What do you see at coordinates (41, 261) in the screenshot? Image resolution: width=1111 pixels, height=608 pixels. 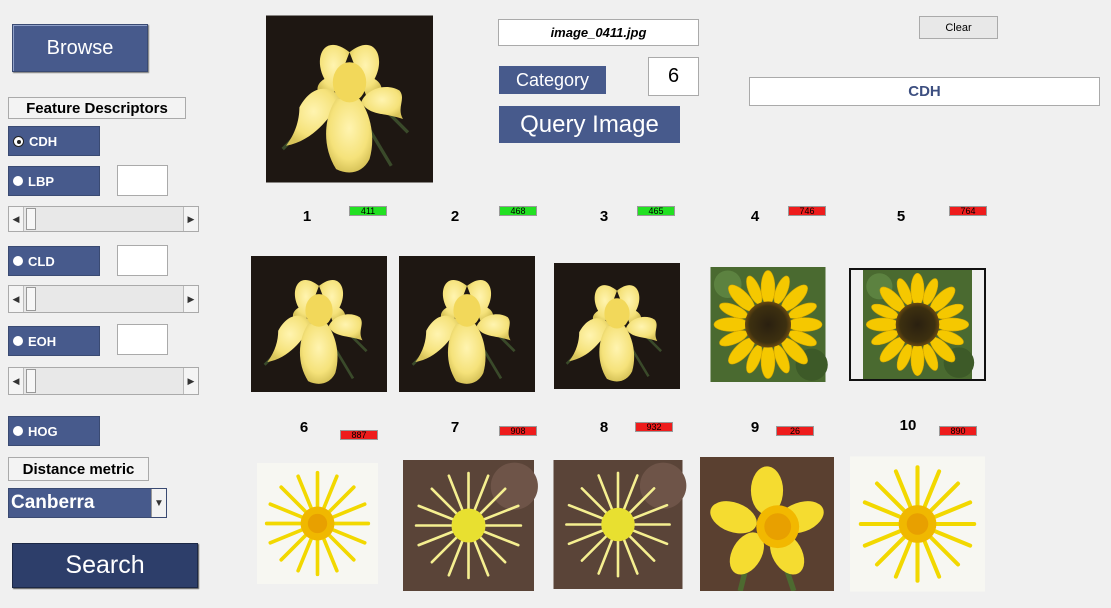 I see `radio-cld-label: CLD` at bounding box center [41, 261].